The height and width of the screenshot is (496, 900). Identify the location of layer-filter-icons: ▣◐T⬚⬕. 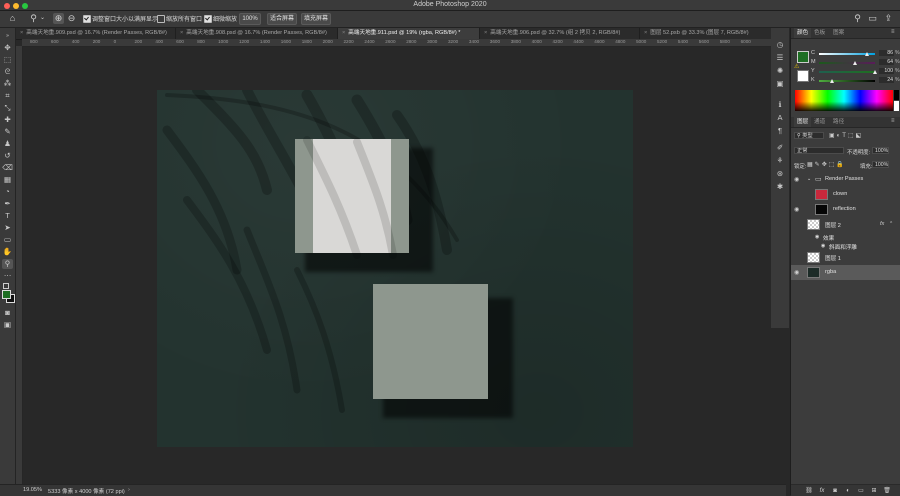
(846, 135).